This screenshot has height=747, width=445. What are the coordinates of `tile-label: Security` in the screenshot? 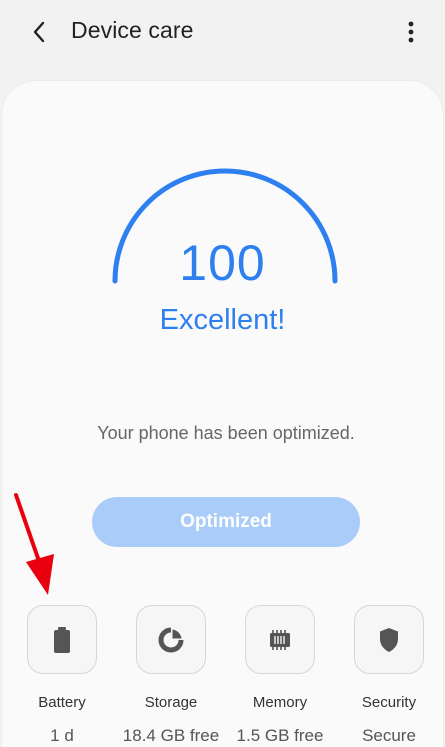 It's located at (389, 702).